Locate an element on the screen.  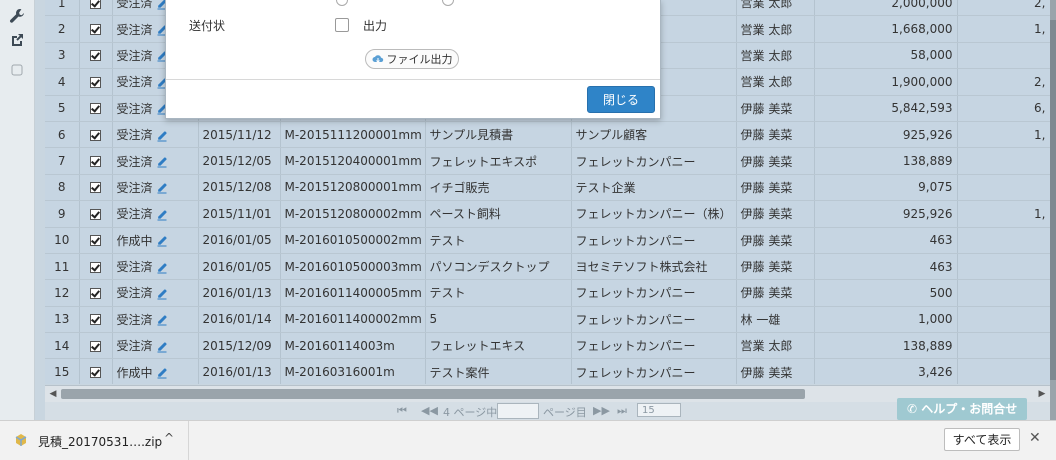
row-number: 14 is located at coordinates (62, 346).